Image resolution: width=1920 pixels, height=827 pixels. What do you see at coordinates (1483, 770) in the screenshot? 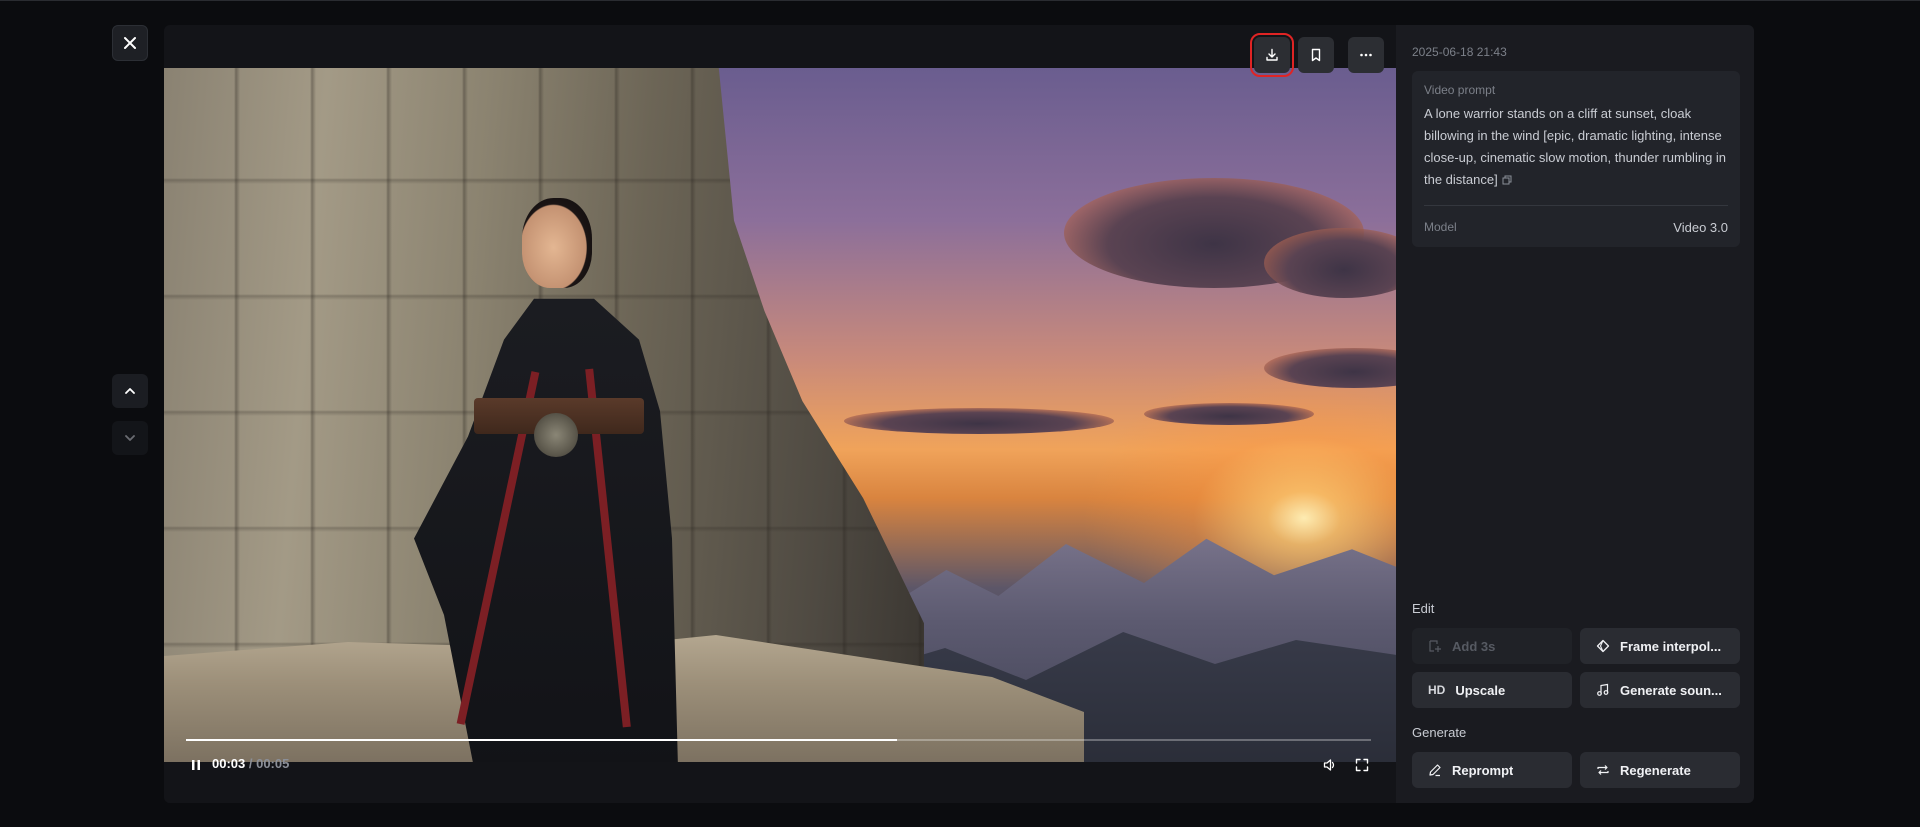
I see `reprompt-label: Reprompt` at bounding box center [1483, 770].